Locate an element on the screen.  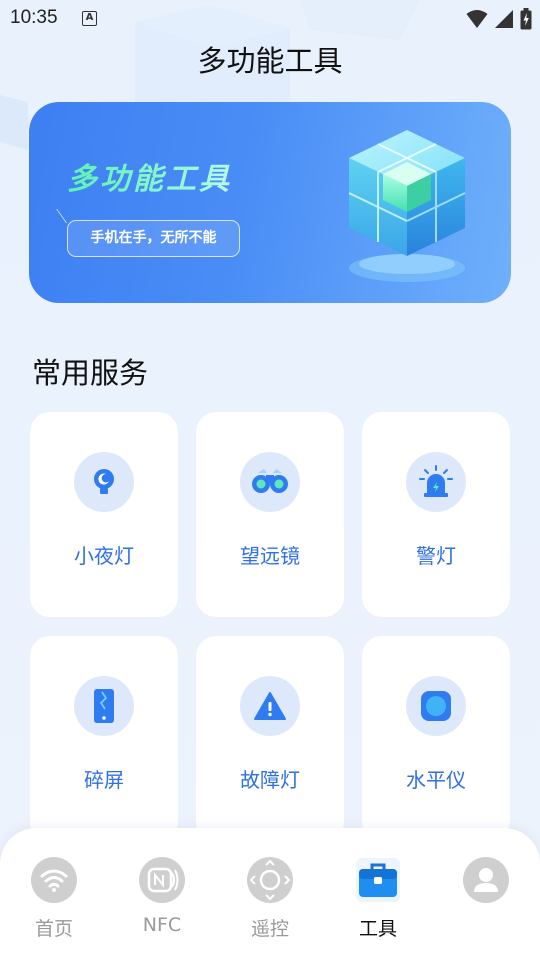
nav-item-home: 首页 is located at coordinates (54, 894).